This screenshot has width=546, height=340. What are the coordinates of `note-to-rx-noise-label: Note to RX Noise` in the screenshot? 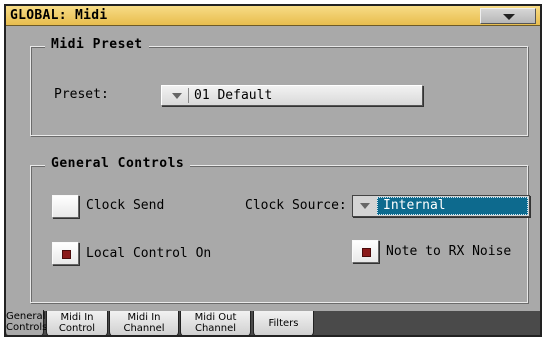 It's located at (449, 251).